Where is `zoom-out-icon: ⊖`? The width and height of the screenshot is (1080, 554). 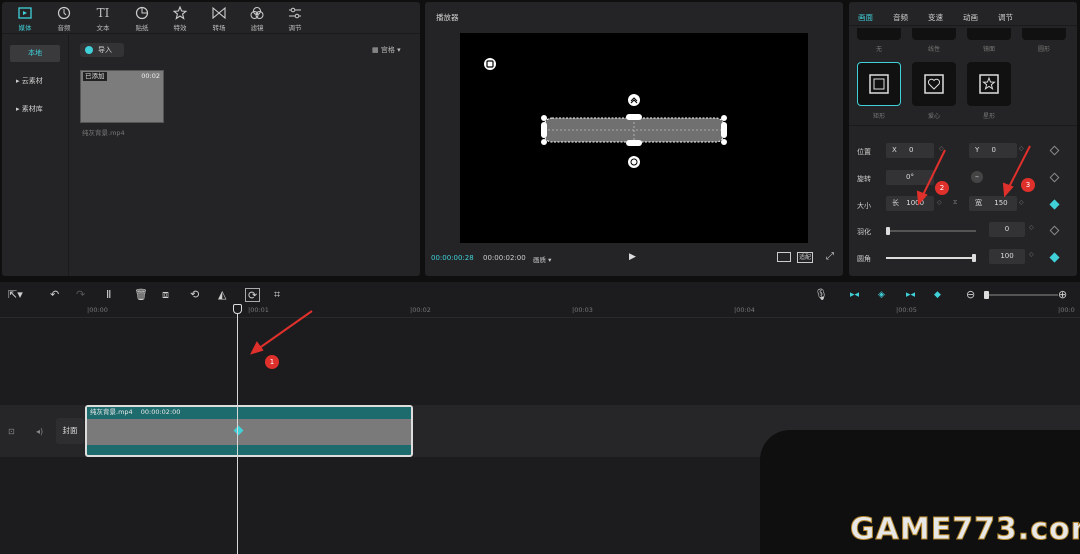 zoom-out-icon: ⊖ is located at coordinates (970, 295).